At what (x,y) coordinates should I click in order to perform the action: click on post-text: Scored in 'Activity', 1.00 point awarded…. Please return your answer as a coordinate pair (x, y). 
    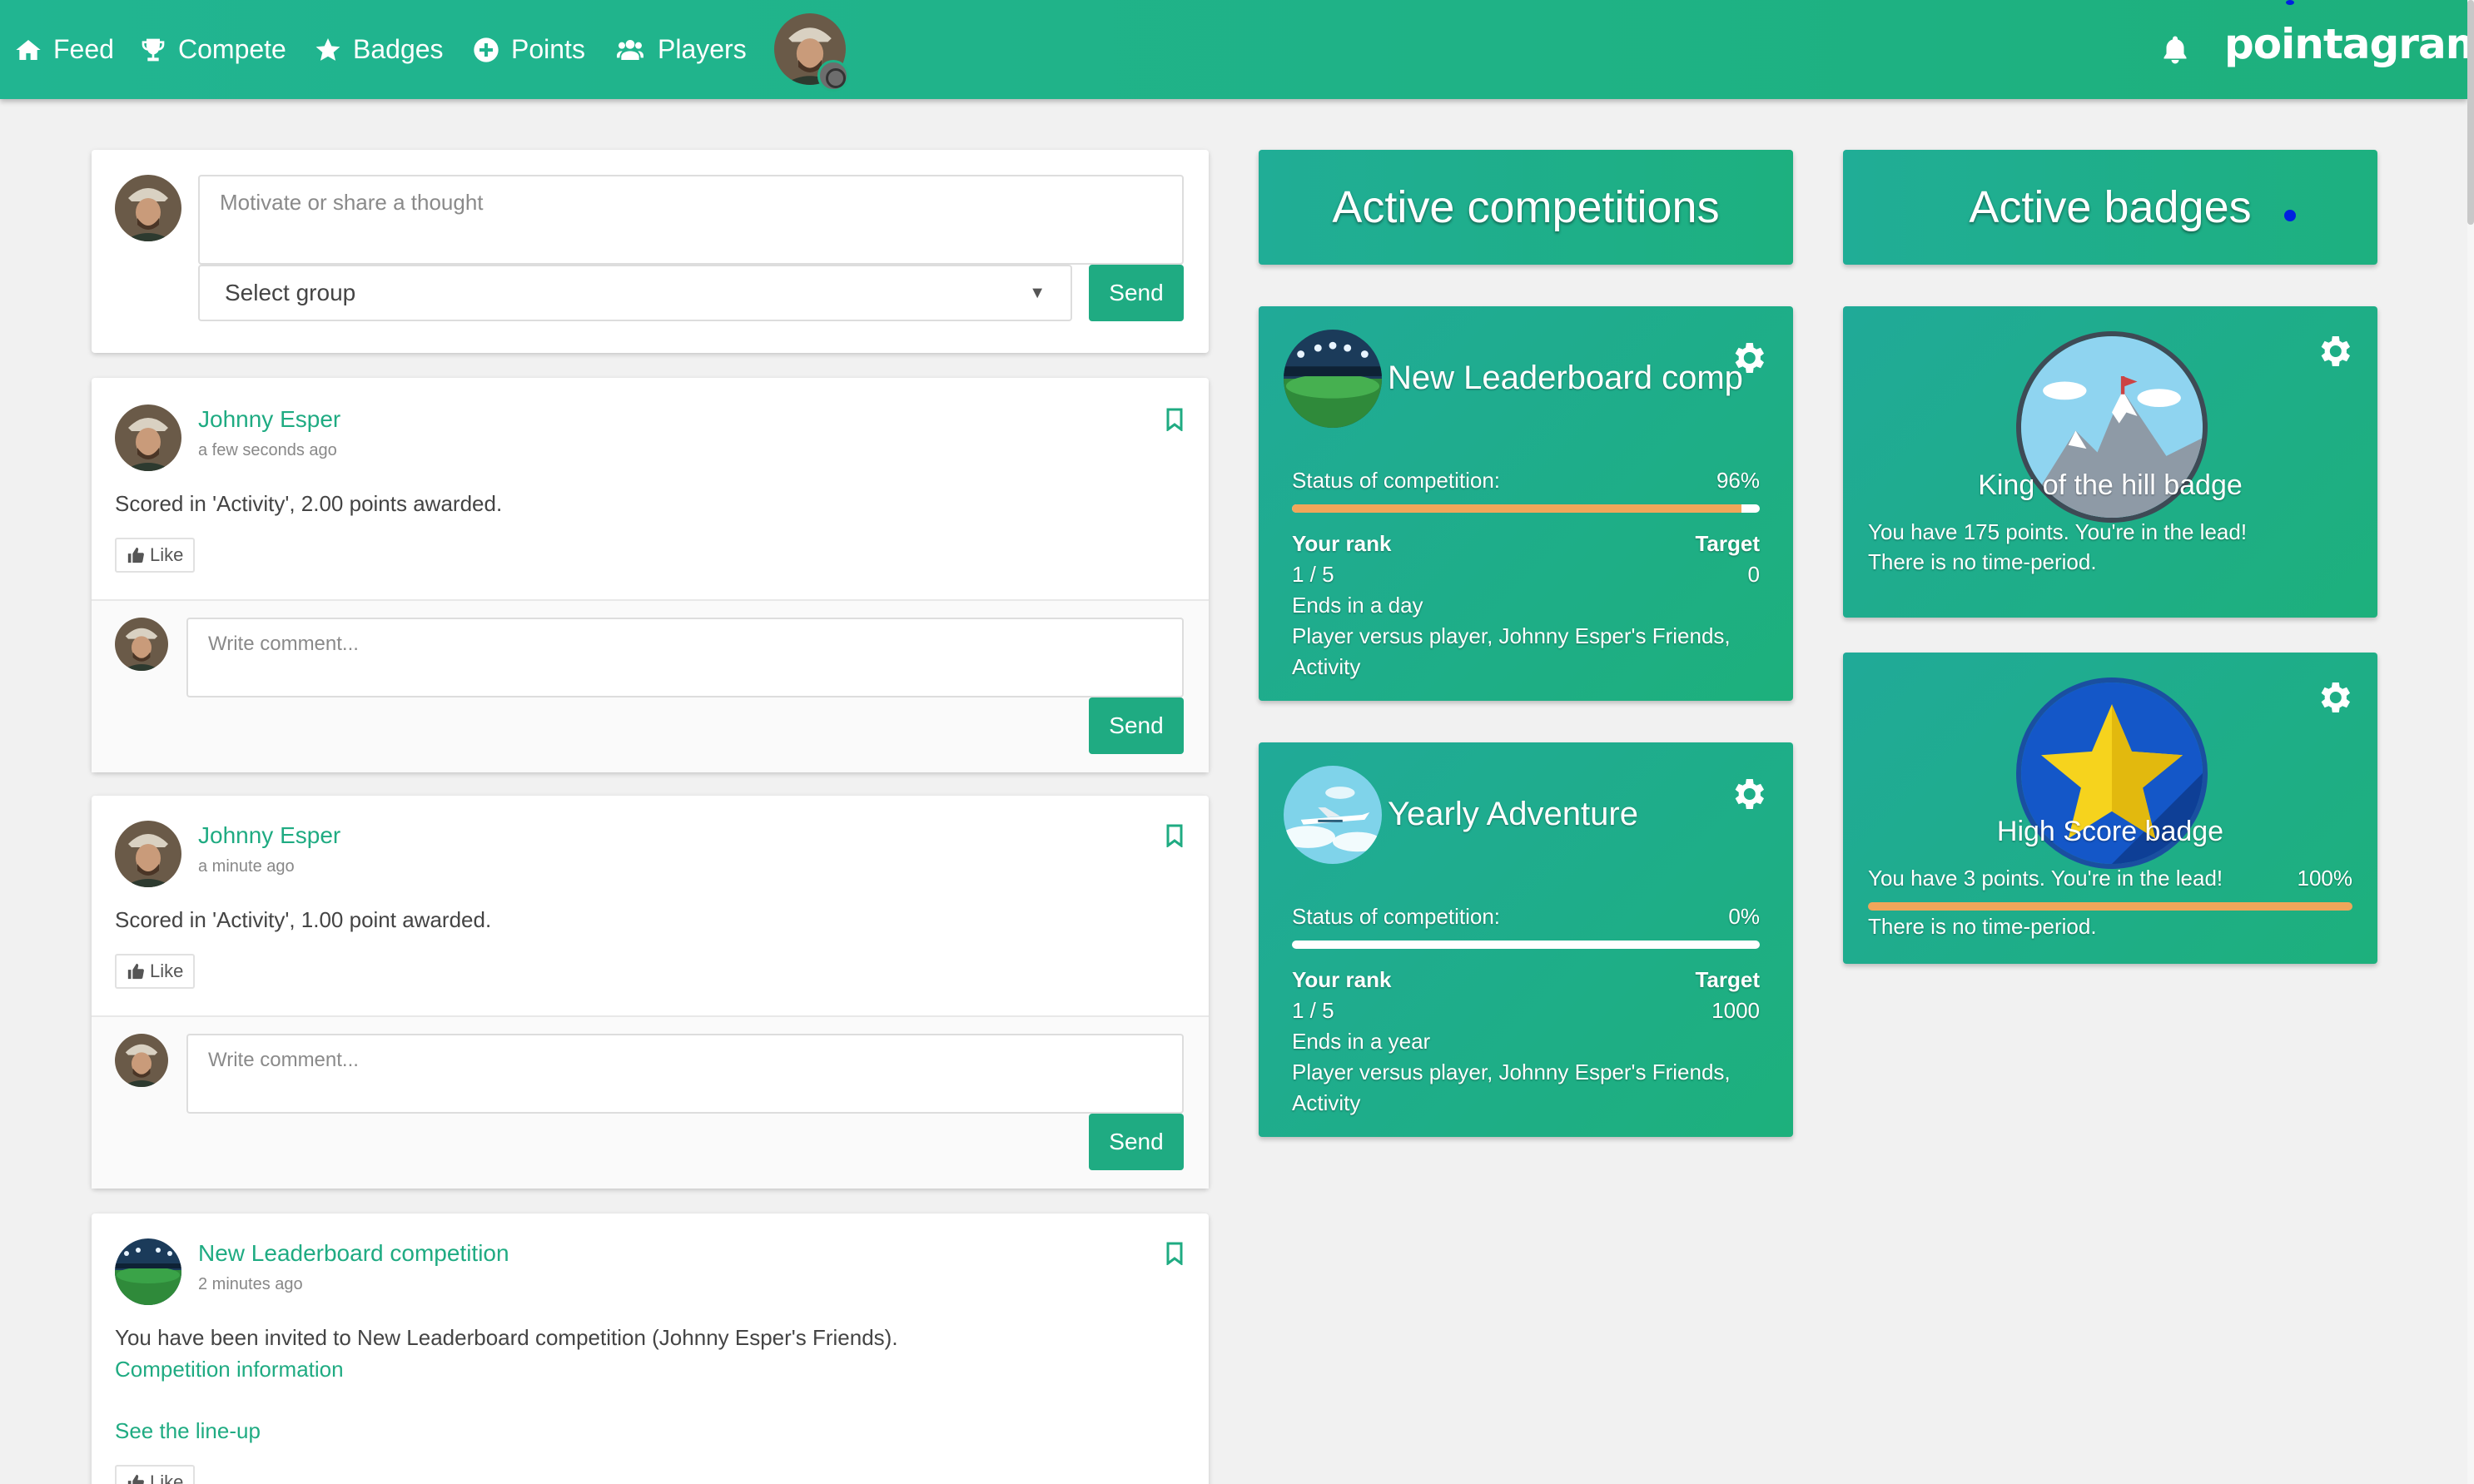
    Looking at the image, I should click on (304, 919).